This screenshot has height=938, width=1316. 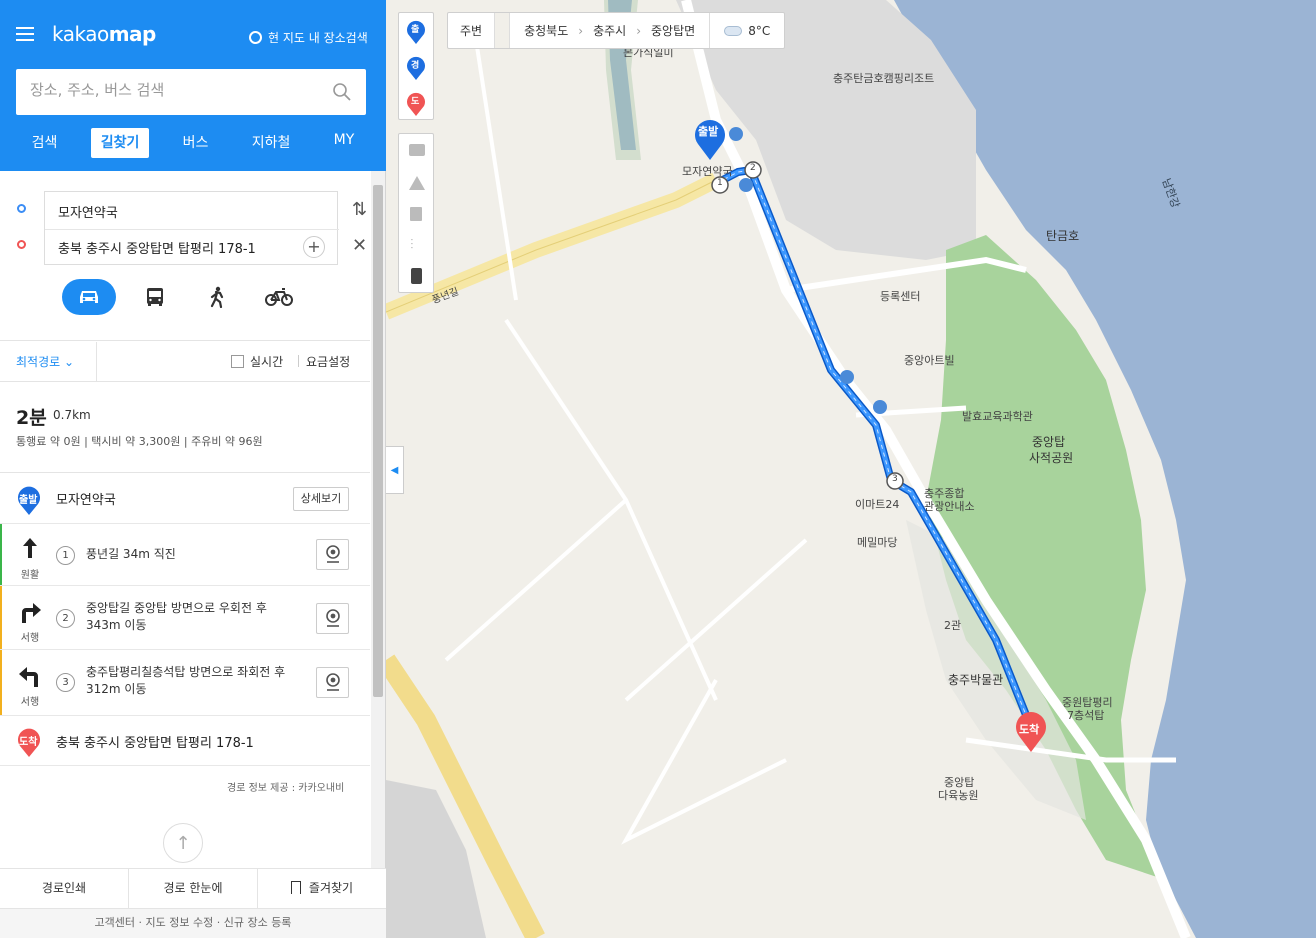 What do you see at coordinates (733, 30) in the screenshot?
I see `cloud-icon` at bounding box center [733, 30].